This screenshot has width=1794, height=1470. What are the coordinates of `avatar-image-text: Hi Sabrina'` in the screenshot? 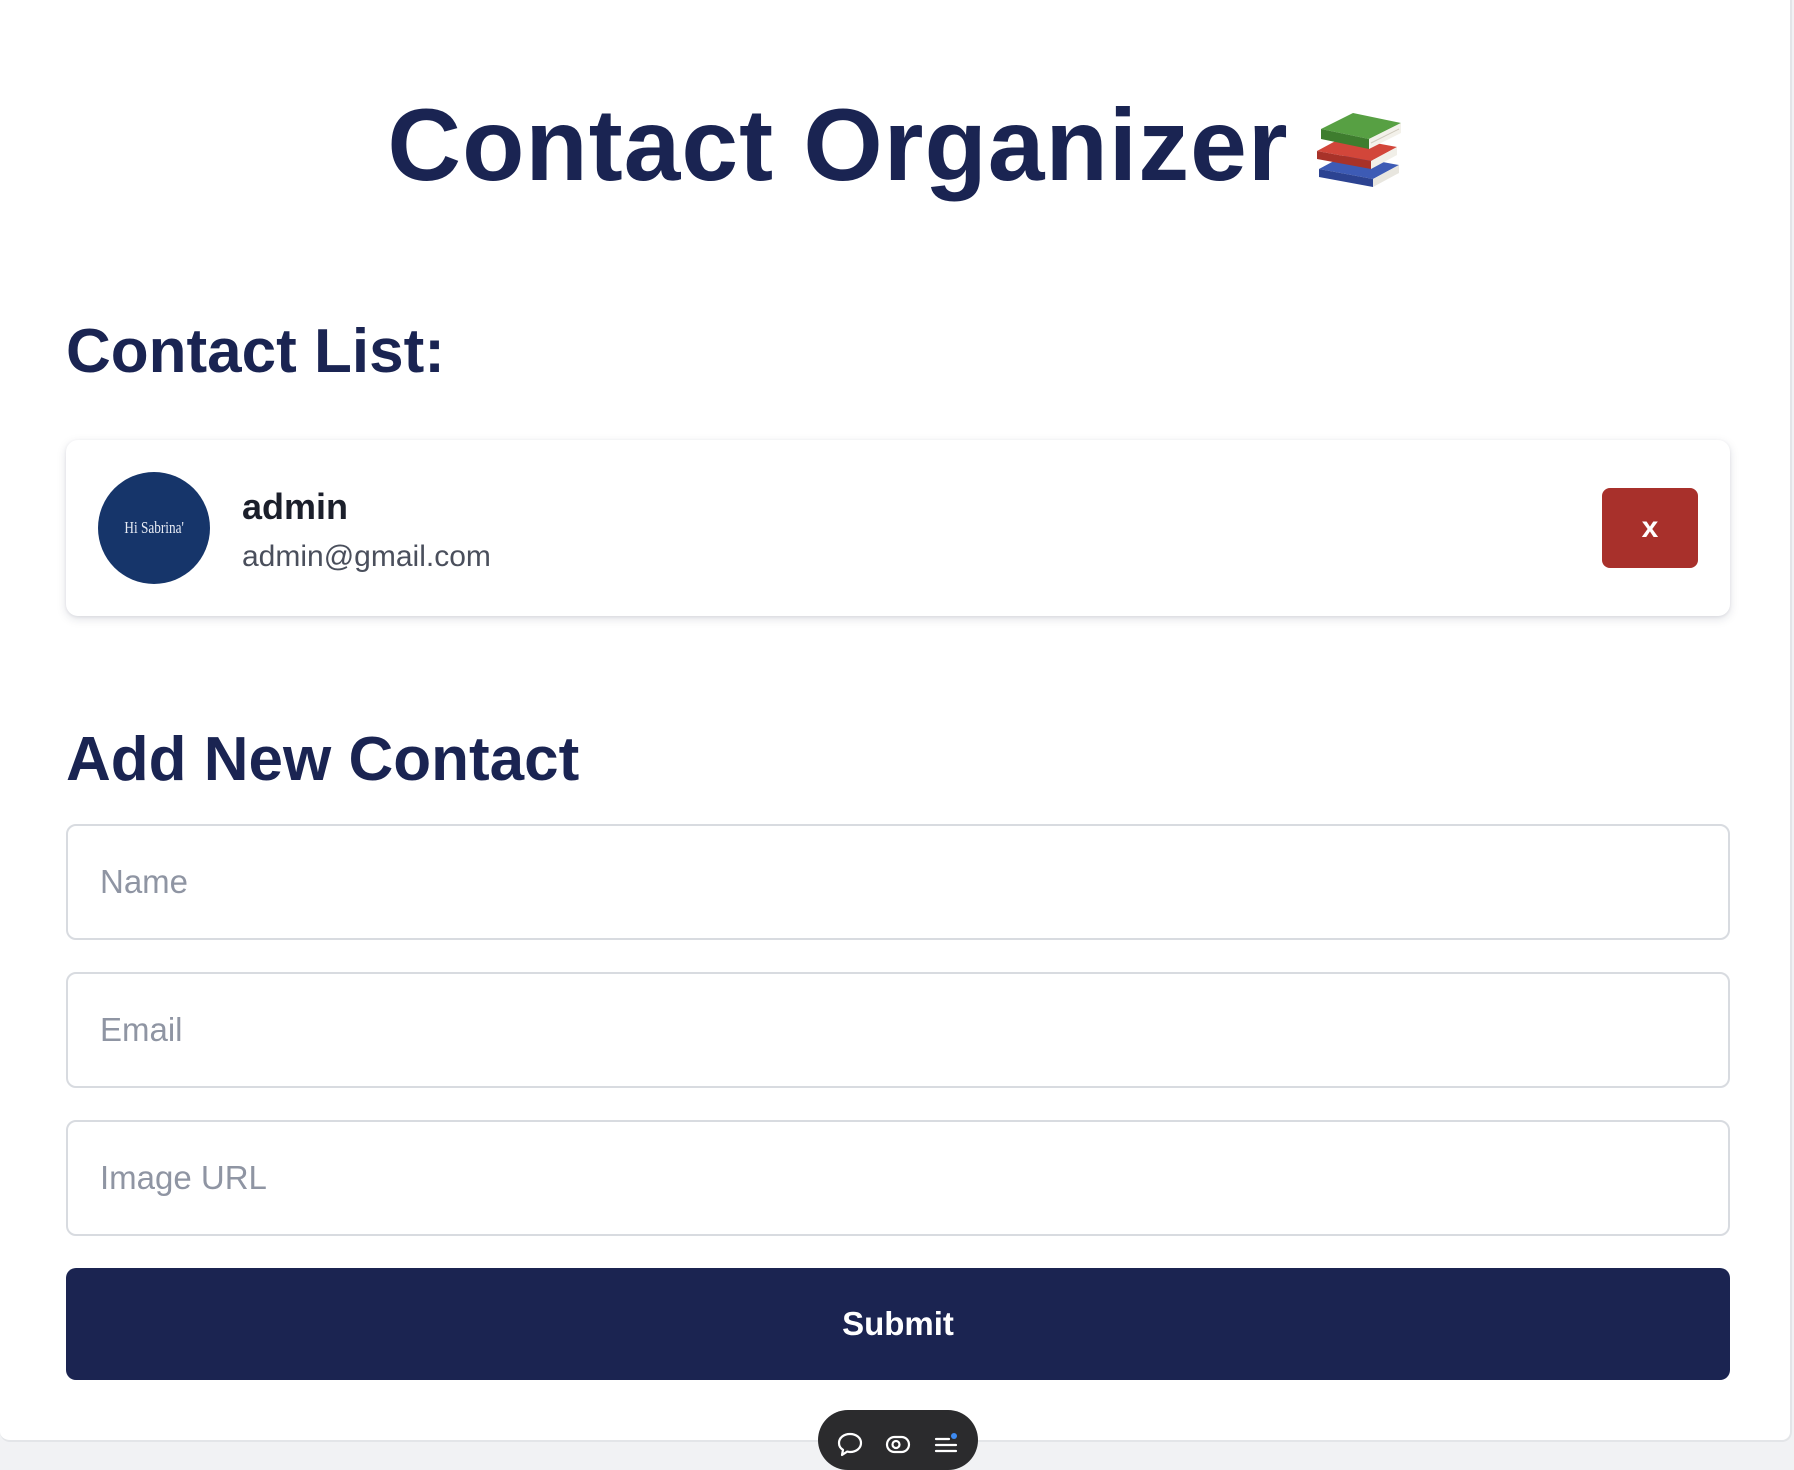 It's located at (154, 527).